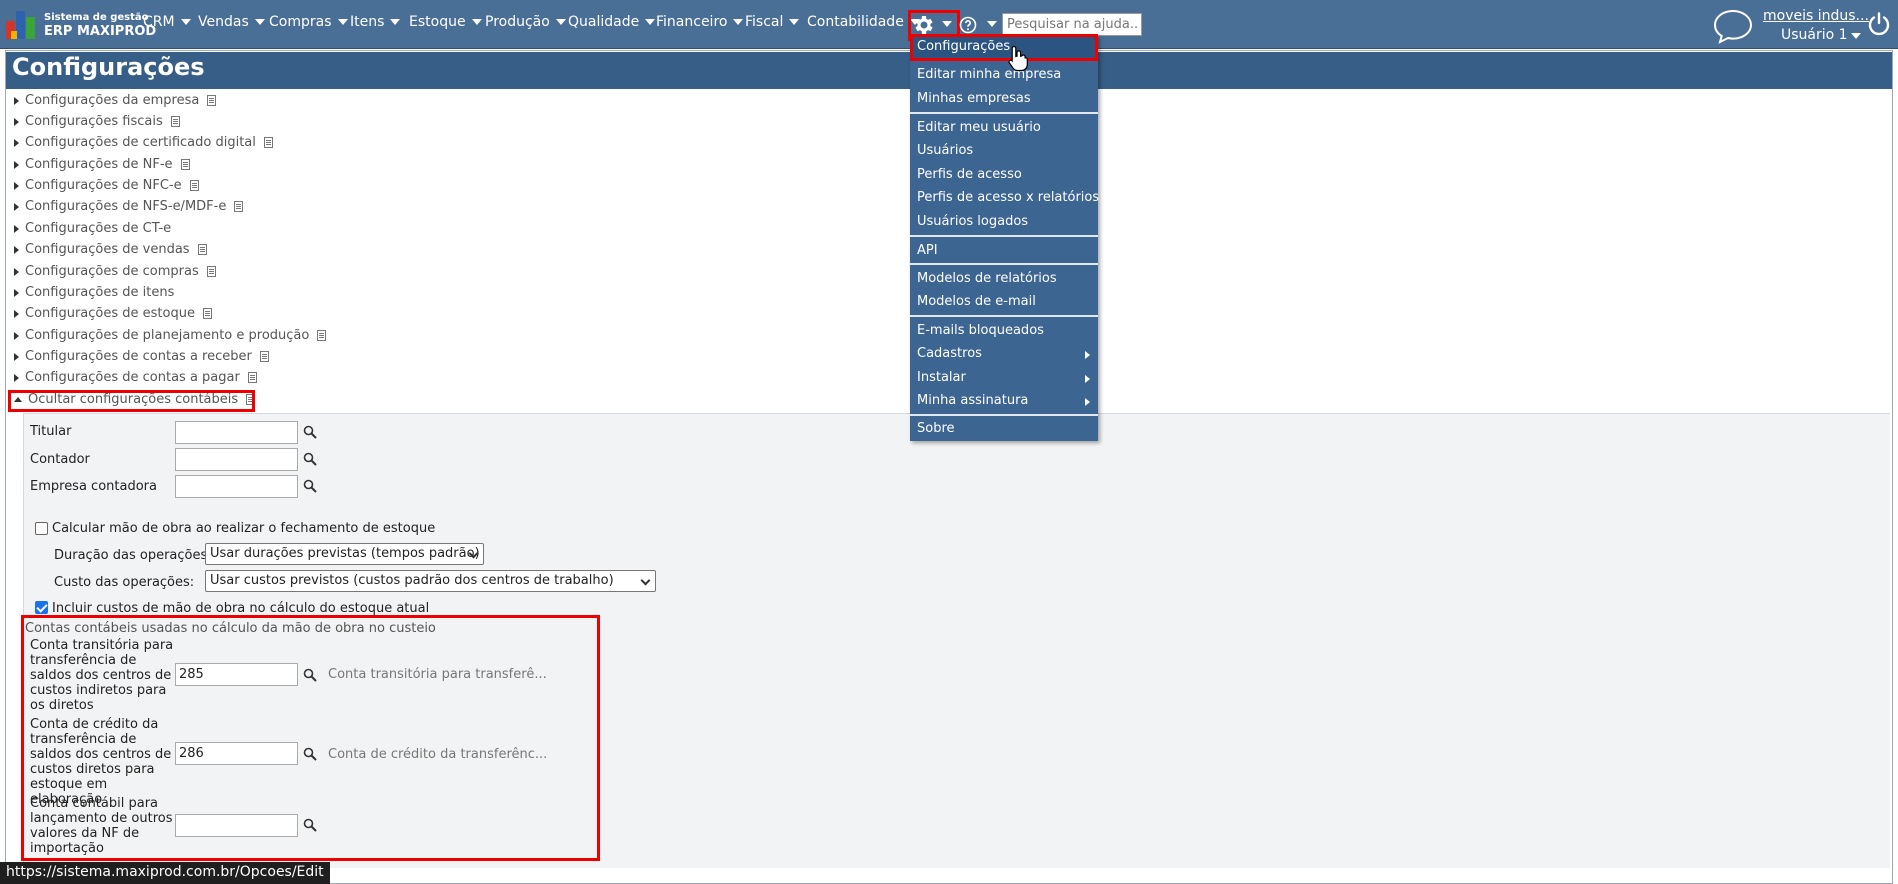 This screenshot has height=884, width=1898. Describe the element at coordinates (1879, 24) in the screenshot. I see `power-icon` at that location.